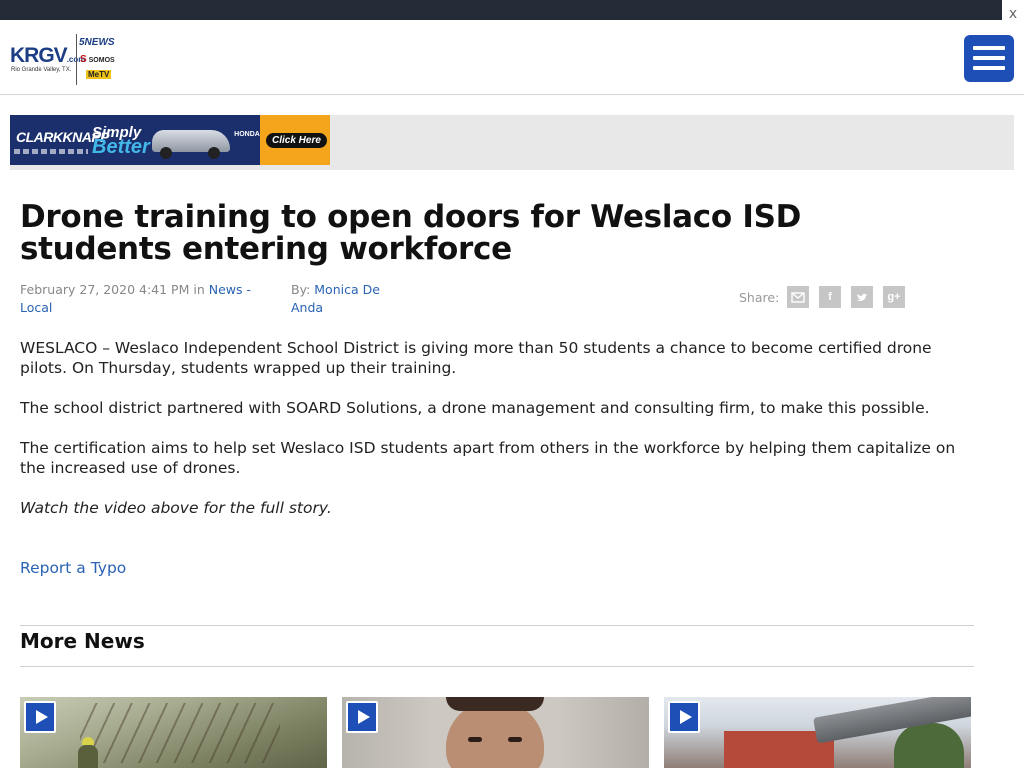 The width and height of the screenshot is (1024, 768). Describe the element at coordinates (929, 745) in the screenshot. I see `thumbnail-tree` at that location.